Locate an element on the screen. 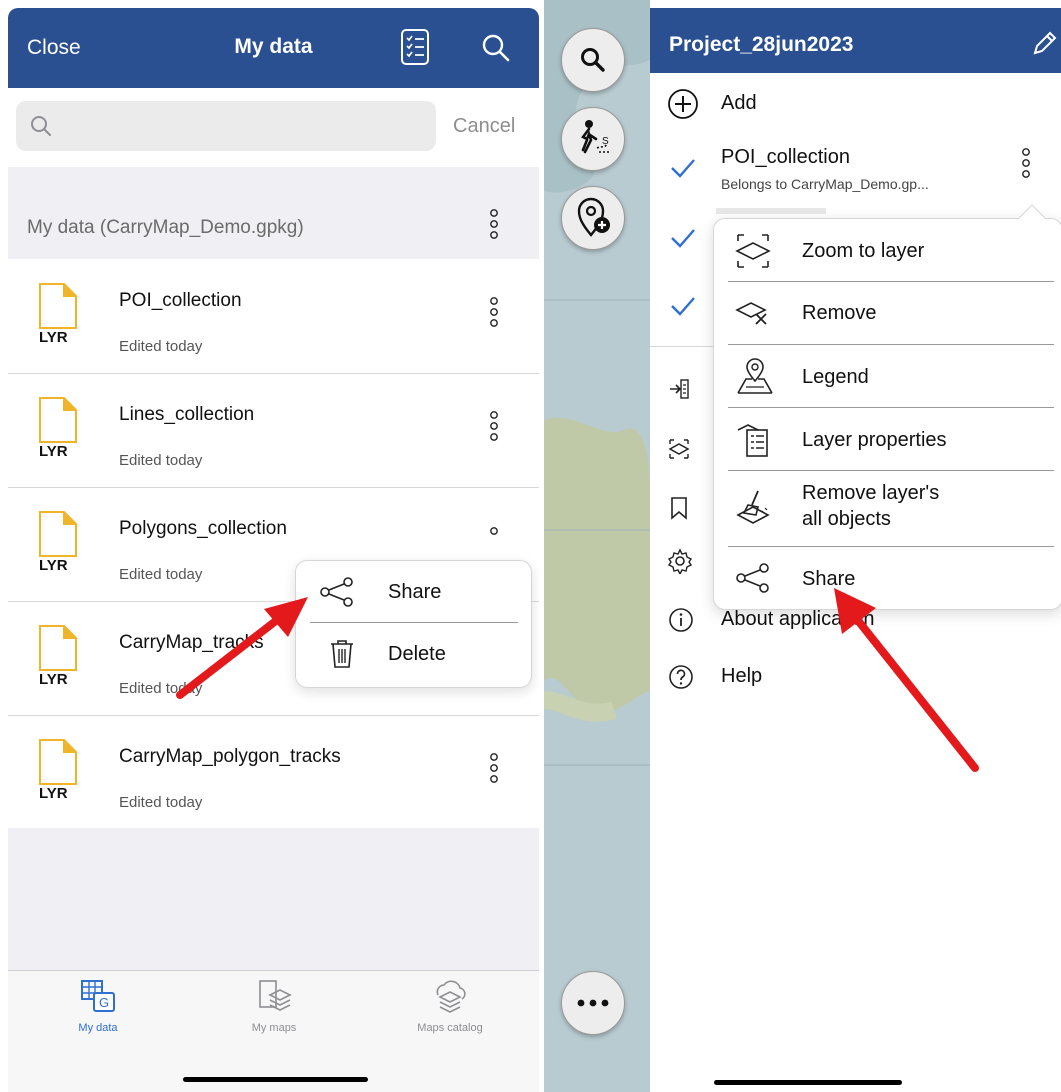  tab-maps-catalog: Maps catalog is located at coordinates (450, 1006).